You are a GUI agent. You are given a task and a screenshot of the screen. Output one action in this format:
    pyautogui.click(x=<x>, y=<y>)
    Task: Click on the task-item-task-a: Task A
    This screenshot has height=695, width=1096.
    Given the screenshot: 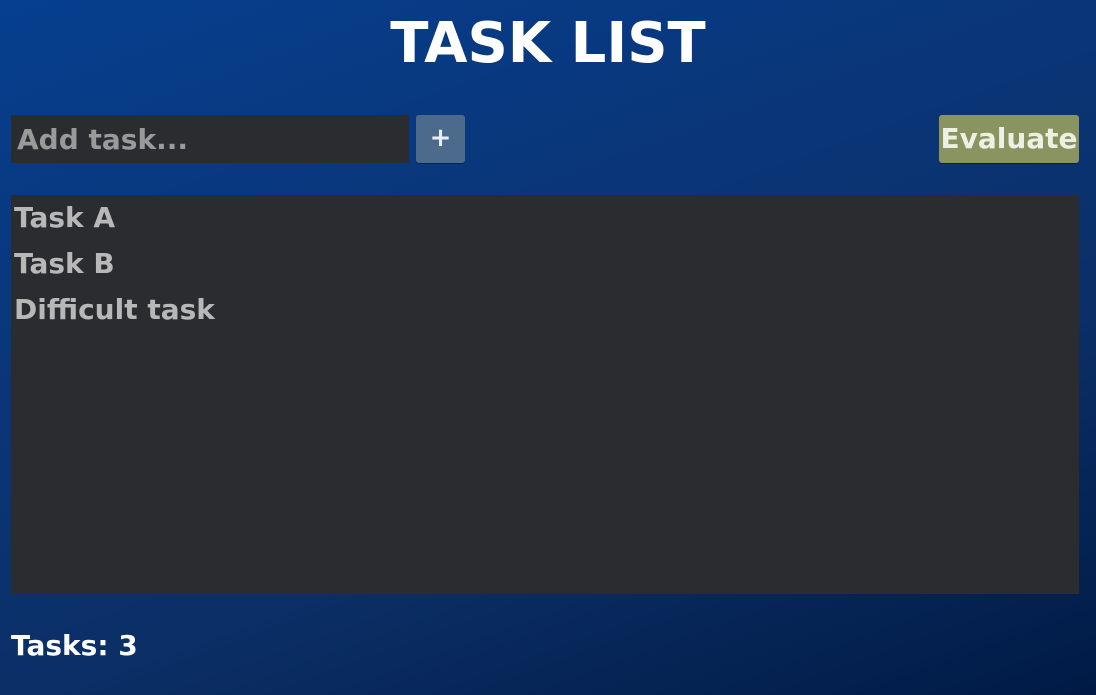 What is the action you would take?
    pyautogui.click(x=64, y=218)
    